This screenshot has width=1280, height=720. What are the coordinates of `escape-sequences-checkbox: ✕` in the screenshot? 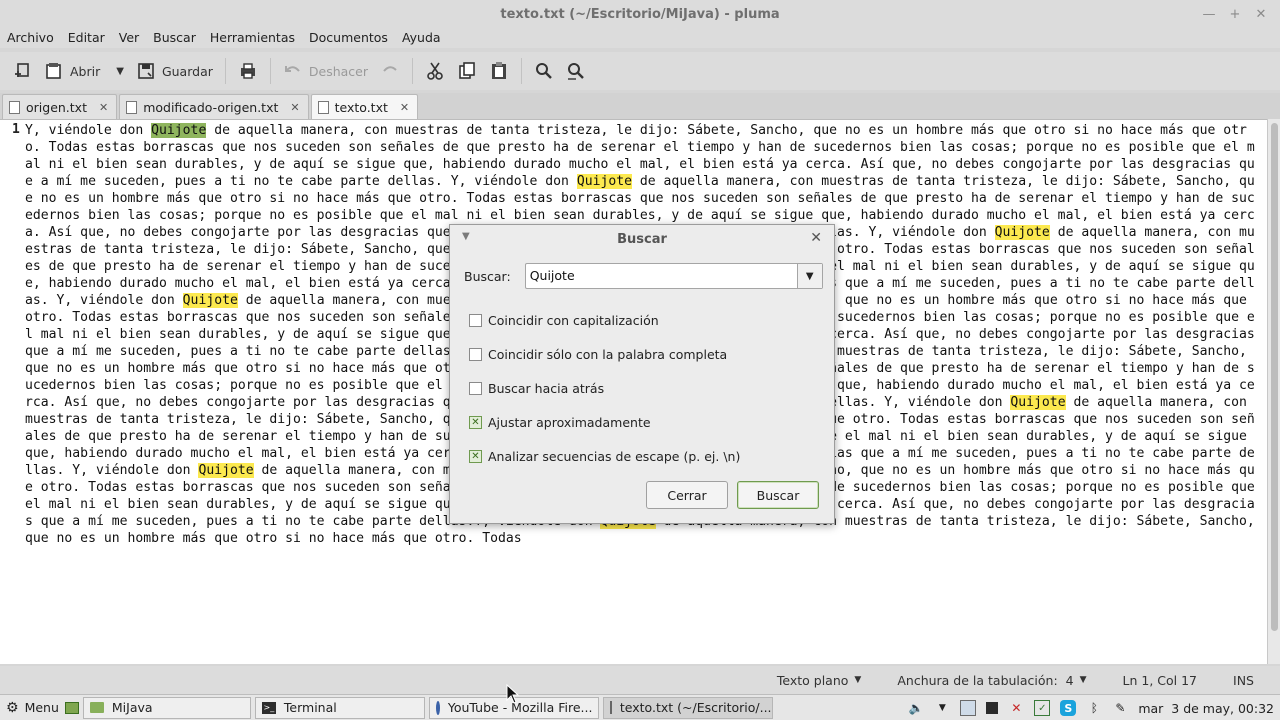 It's located at (475, 456).